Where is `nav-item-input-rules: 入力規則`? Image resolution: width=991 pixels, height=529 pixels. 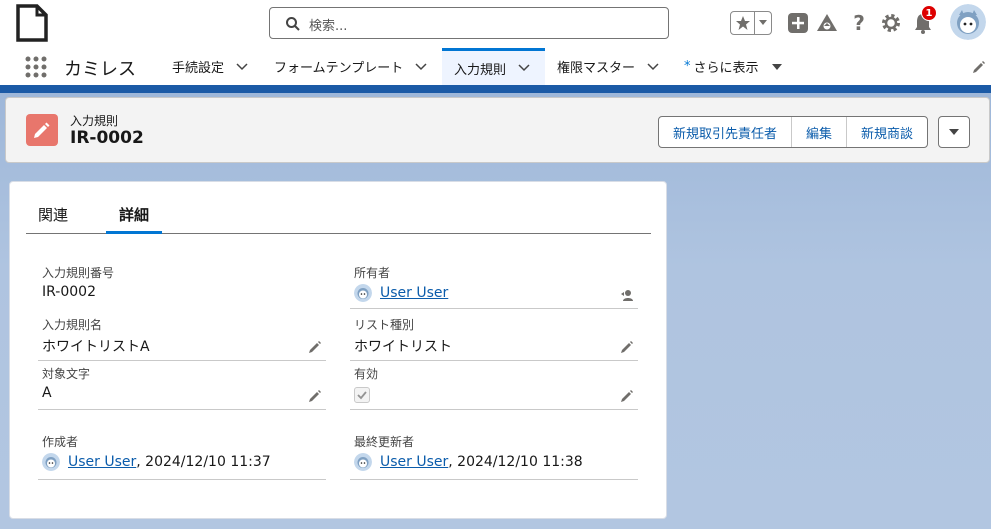
nav-item-input-rules: 入力規則 is located at coordinates (493, 66).